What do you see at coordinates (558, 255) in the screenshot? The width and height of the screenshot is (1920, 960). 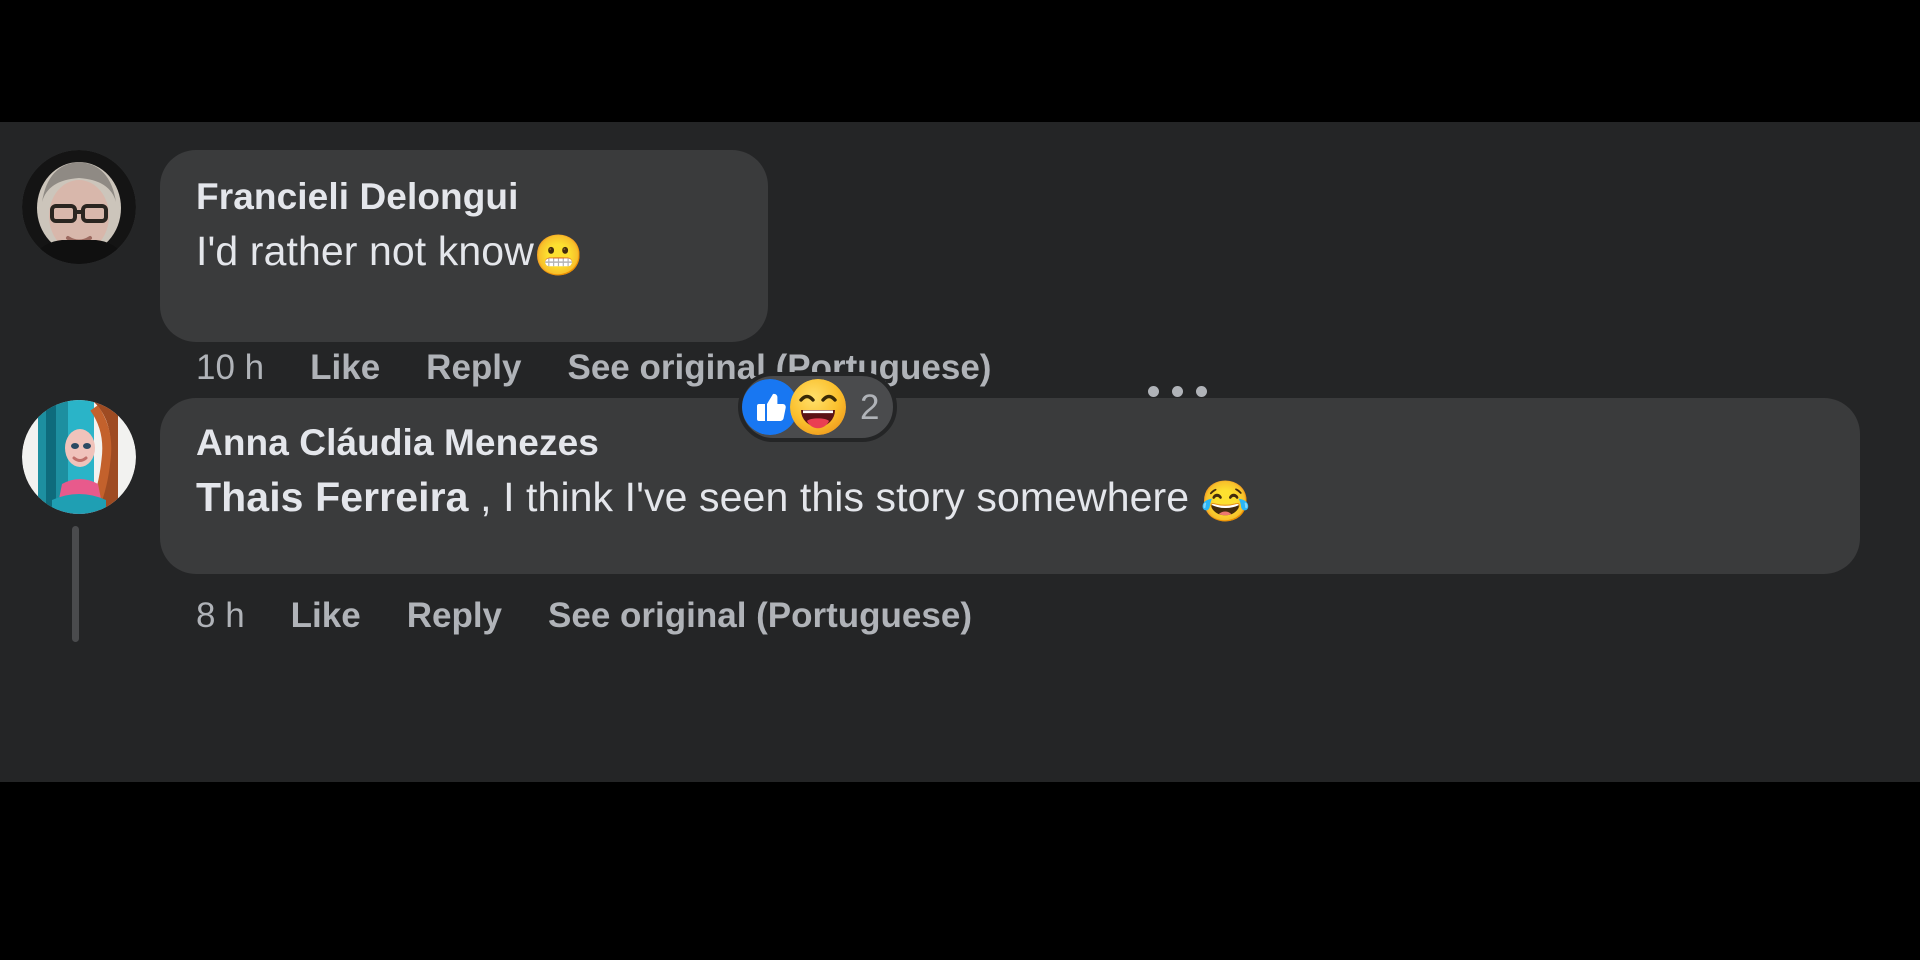 I see `grimacing-face-emoji: 😬` at bounding box center [558, 255].